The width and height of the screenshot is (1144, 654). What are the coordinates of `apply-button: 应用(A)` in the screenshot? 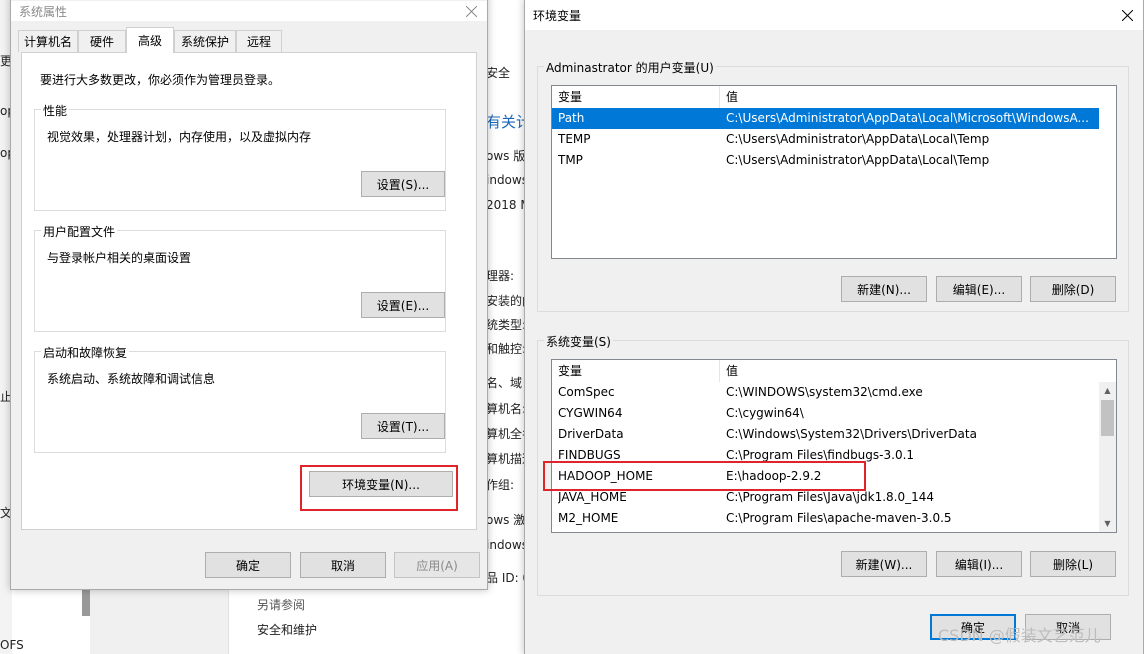 It's located at (437, 565).